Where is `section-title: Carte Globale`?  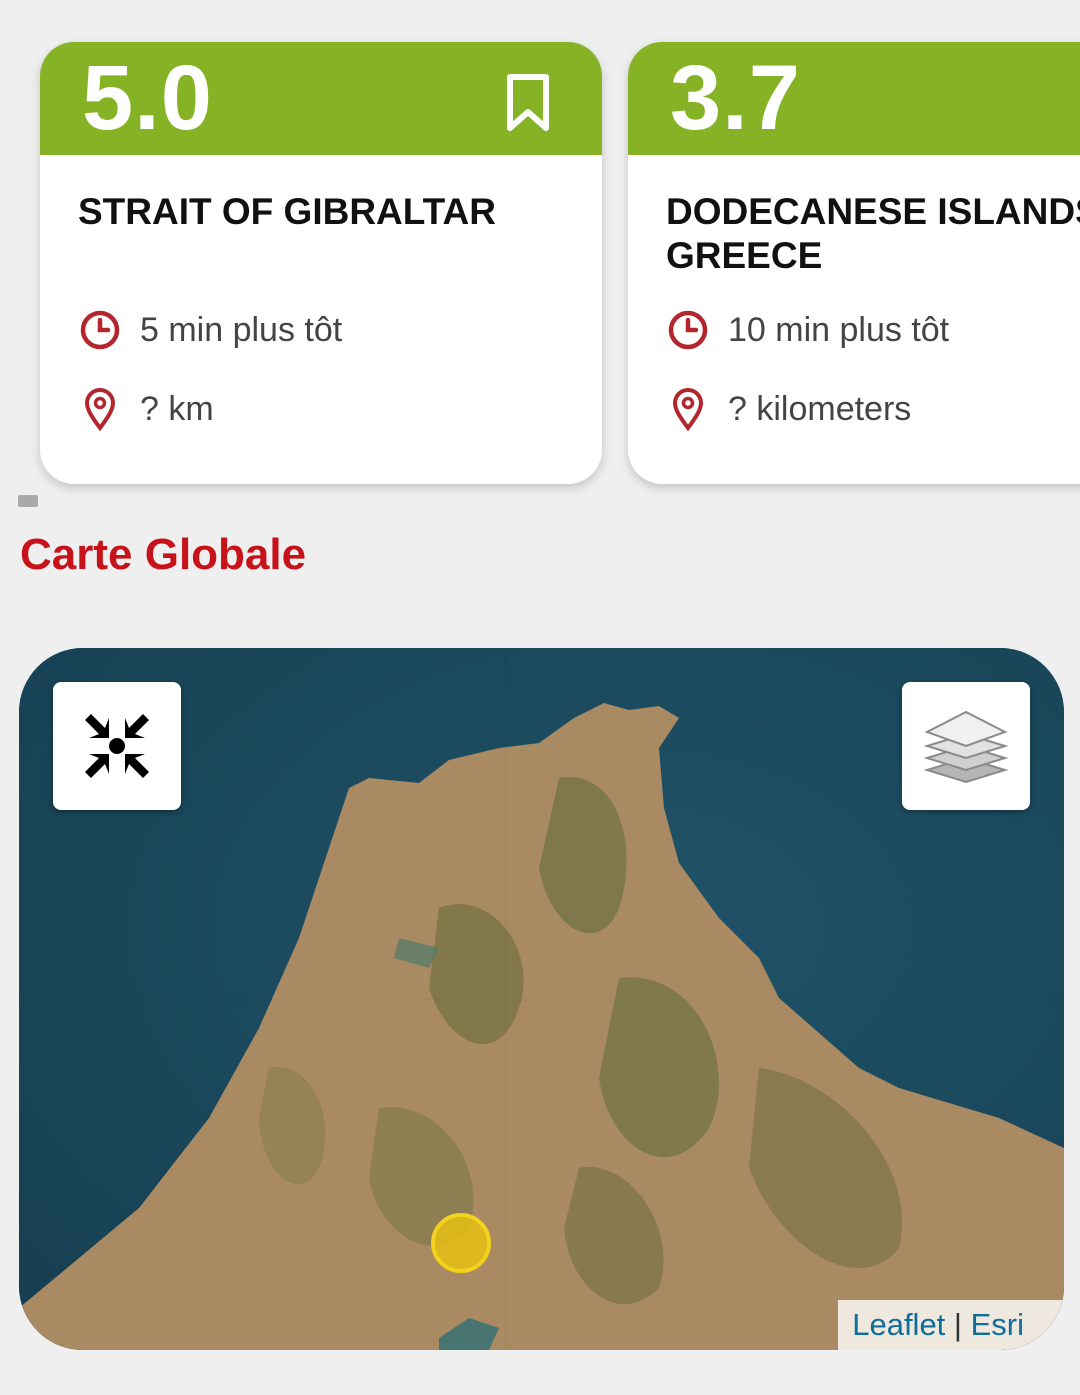 section-title: Carte Globale is located at coordinates (163, 554).